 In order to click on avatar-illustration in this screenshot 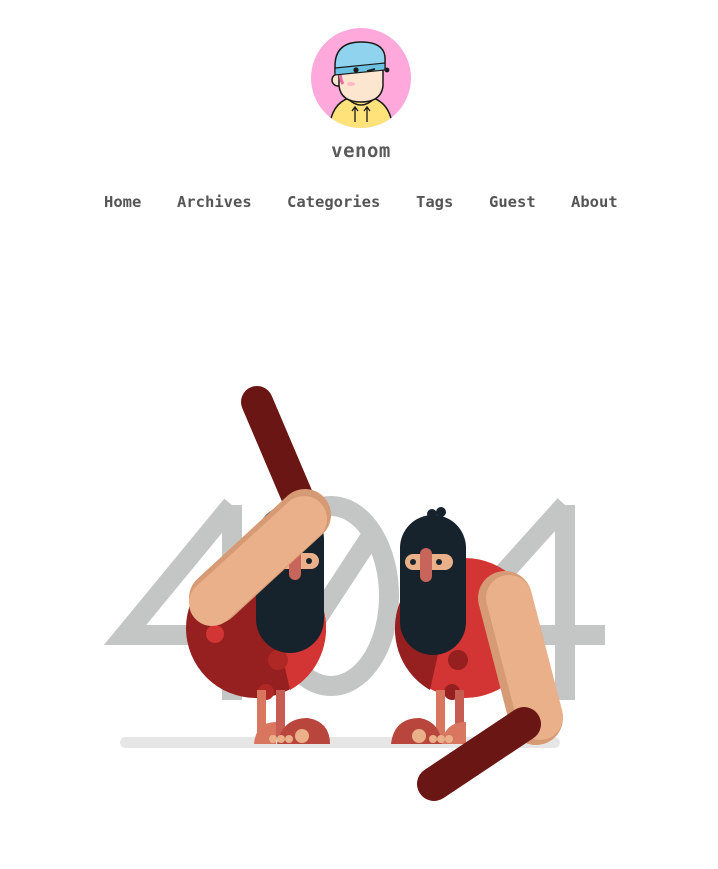, I will do `click(361, 78)`.